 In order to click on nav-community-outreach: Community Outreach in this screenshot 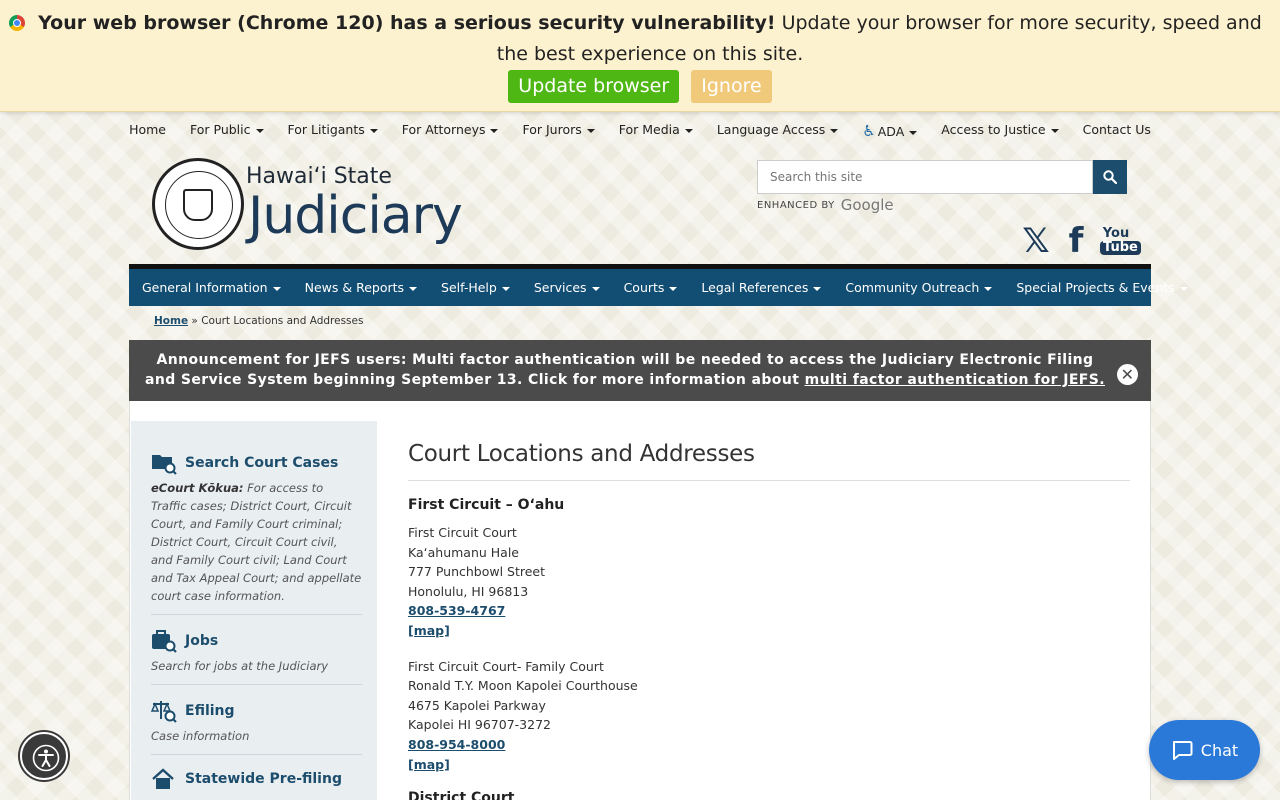, I will do `click(918, 287)`.